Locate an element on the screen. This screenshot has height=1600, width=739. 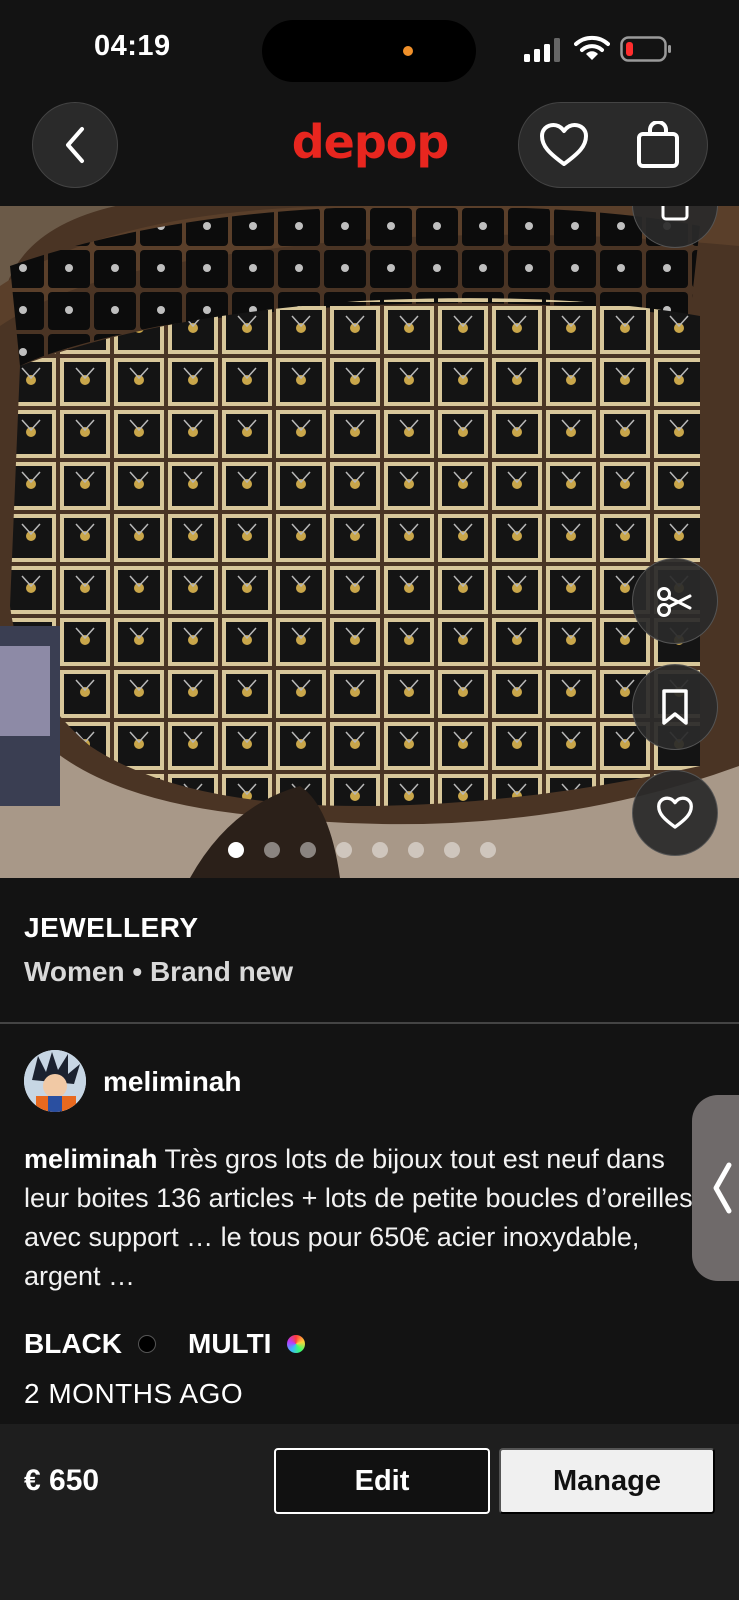
avatar-image is located at coordinates (55, 1081).